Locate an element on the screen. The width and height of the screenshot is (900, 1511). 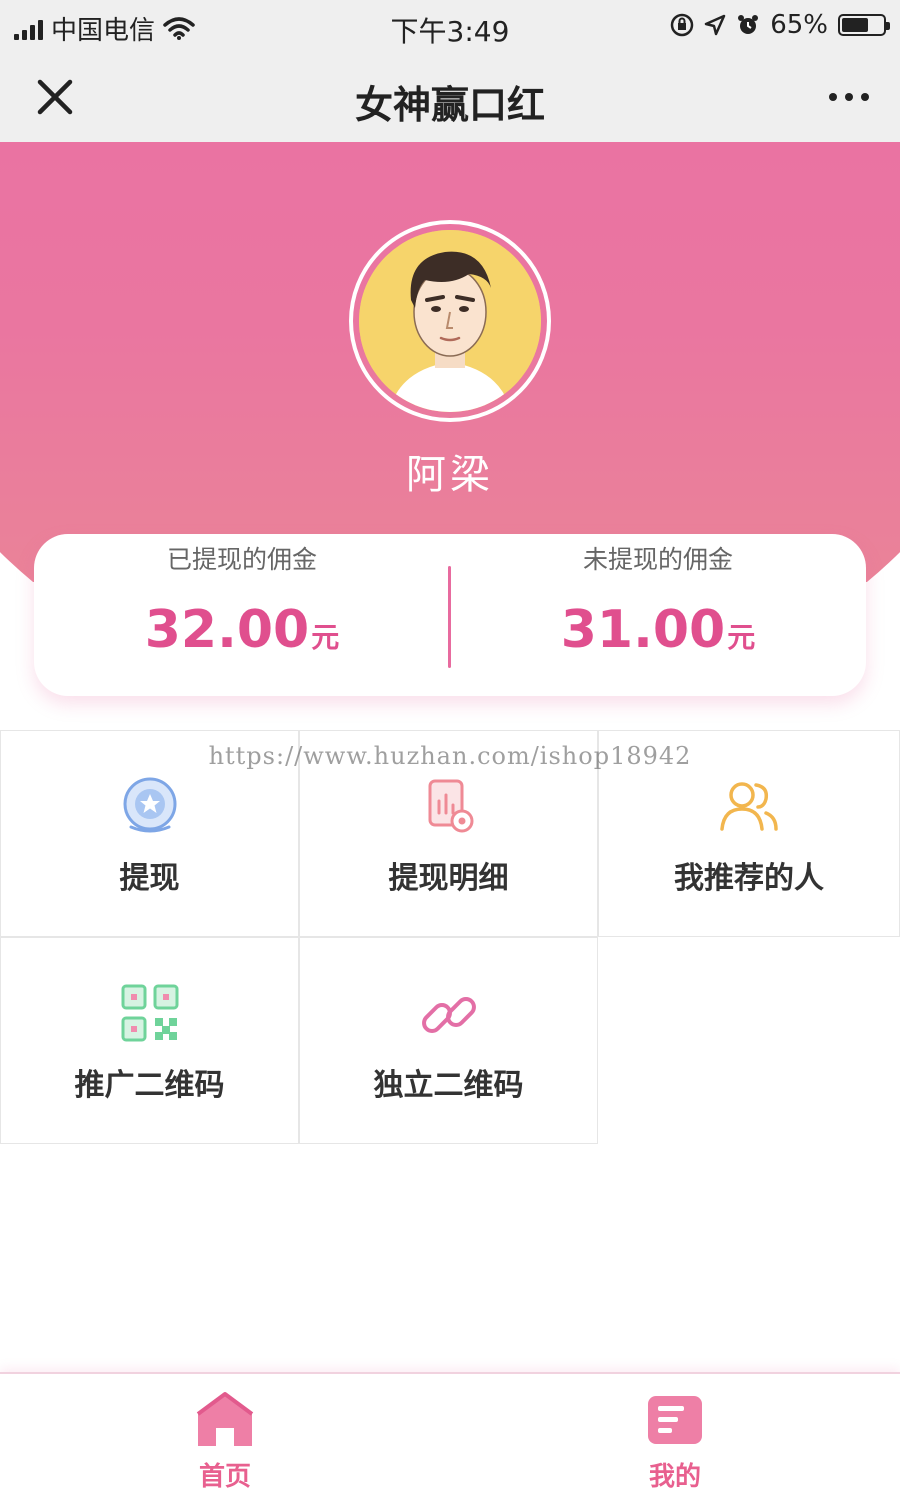
location-icon is located at coordinates (715, 25).